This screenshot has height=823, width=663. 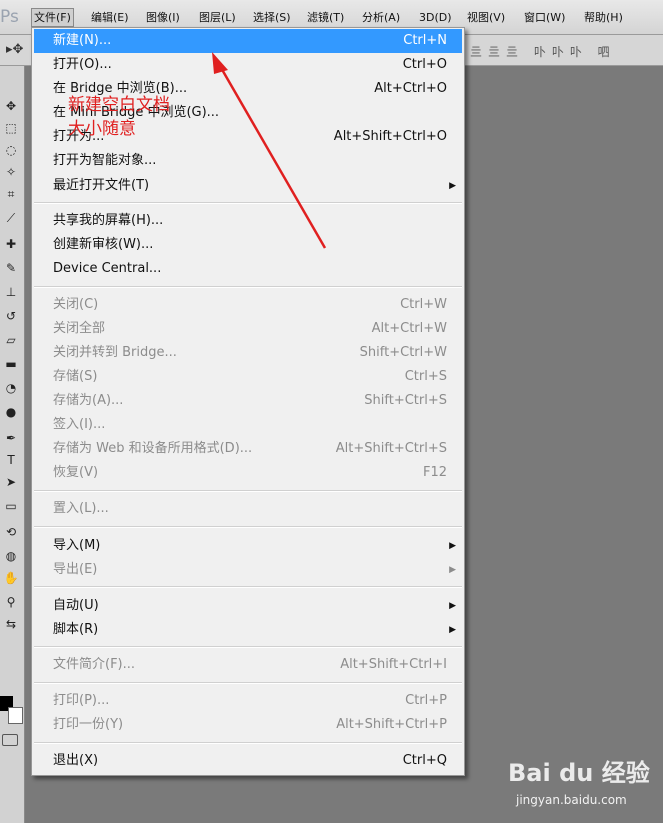 What do you see at coordinates (579, 773) in the screenshot?
I see `baidu-watermark-logo: Bai du 经验` at bounding box center [579, 773].